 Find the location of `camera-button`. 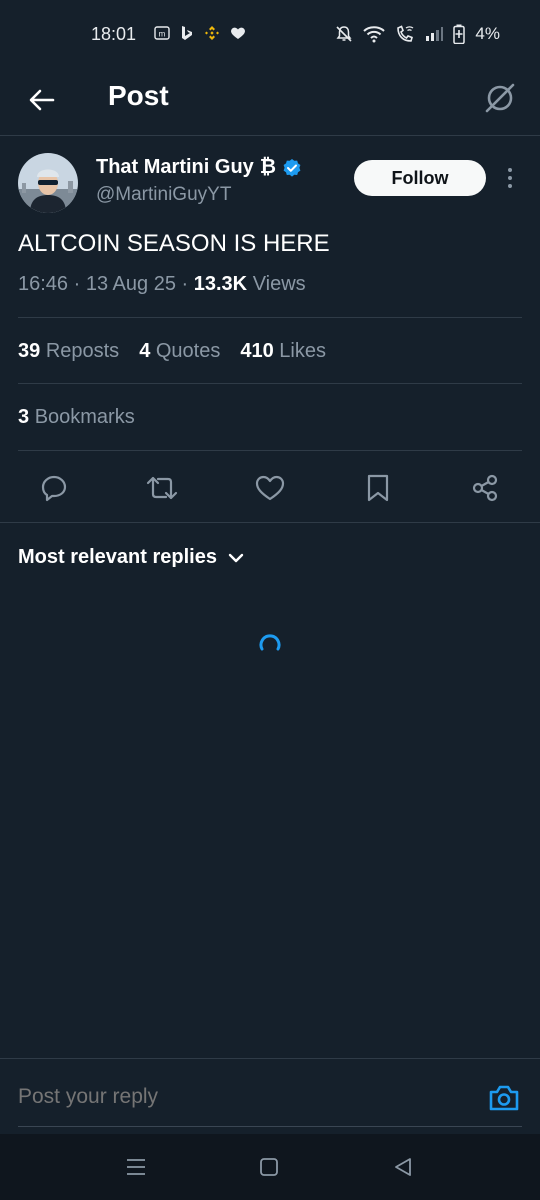

camera-button is located at coordinates (504, 1098).